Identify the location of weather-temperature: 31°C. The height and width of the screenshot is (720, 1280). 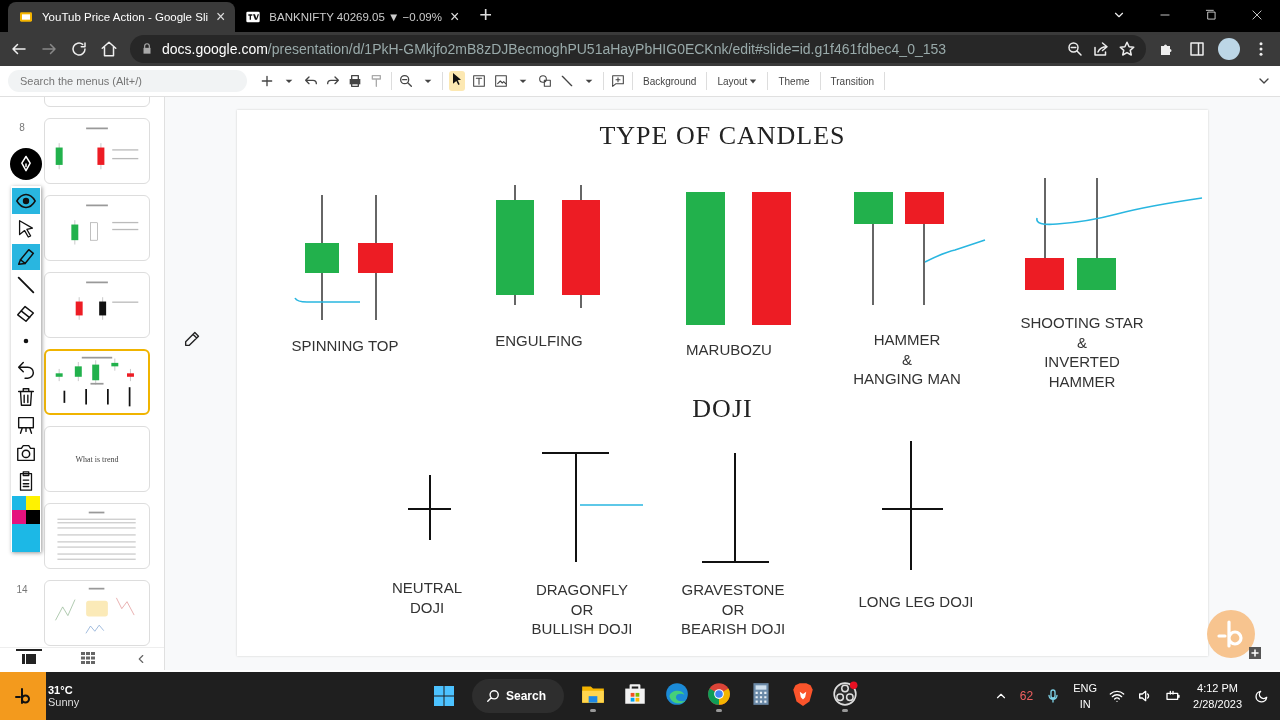
(64, 690).